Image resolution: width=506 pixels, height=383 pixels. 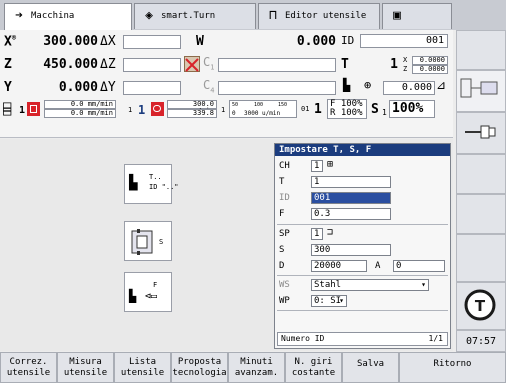 What do you see at coordinates (405, 69) in the screenshot?
I see `tool-z-label: Z` at bounding box center [405, 69].